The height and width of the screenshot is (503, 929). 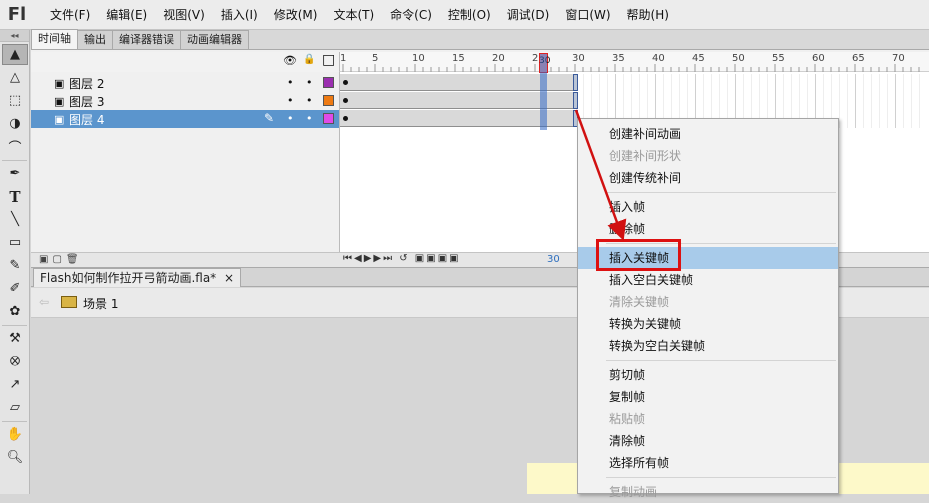 I want to click on menu-control: 控制(O), so click(x=469, y=15).